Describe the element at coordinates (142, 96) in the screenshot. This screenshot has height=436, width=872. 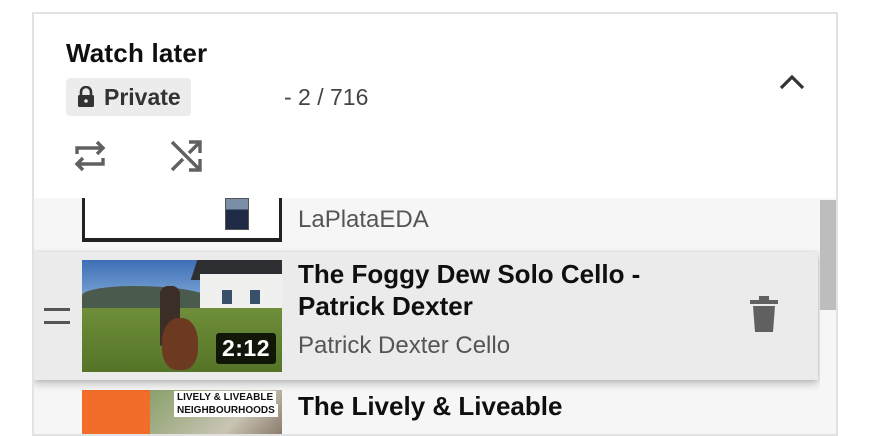
I see `privacy-label: Private` at that location.